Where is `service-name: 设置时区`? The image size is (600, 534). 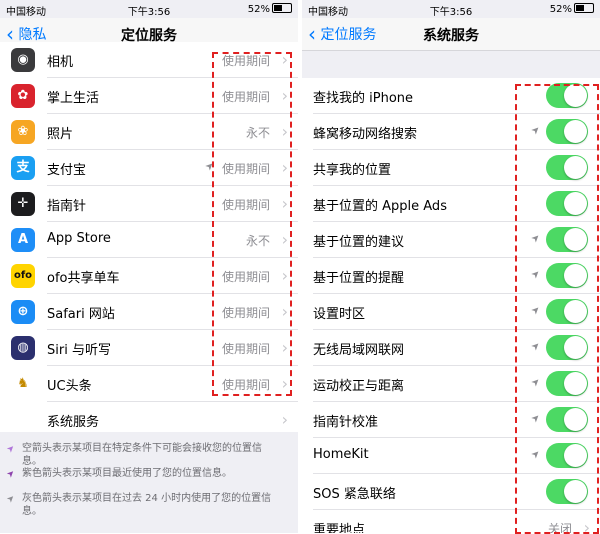
service-name: 设置时区 is located at coordinates (339, 314).